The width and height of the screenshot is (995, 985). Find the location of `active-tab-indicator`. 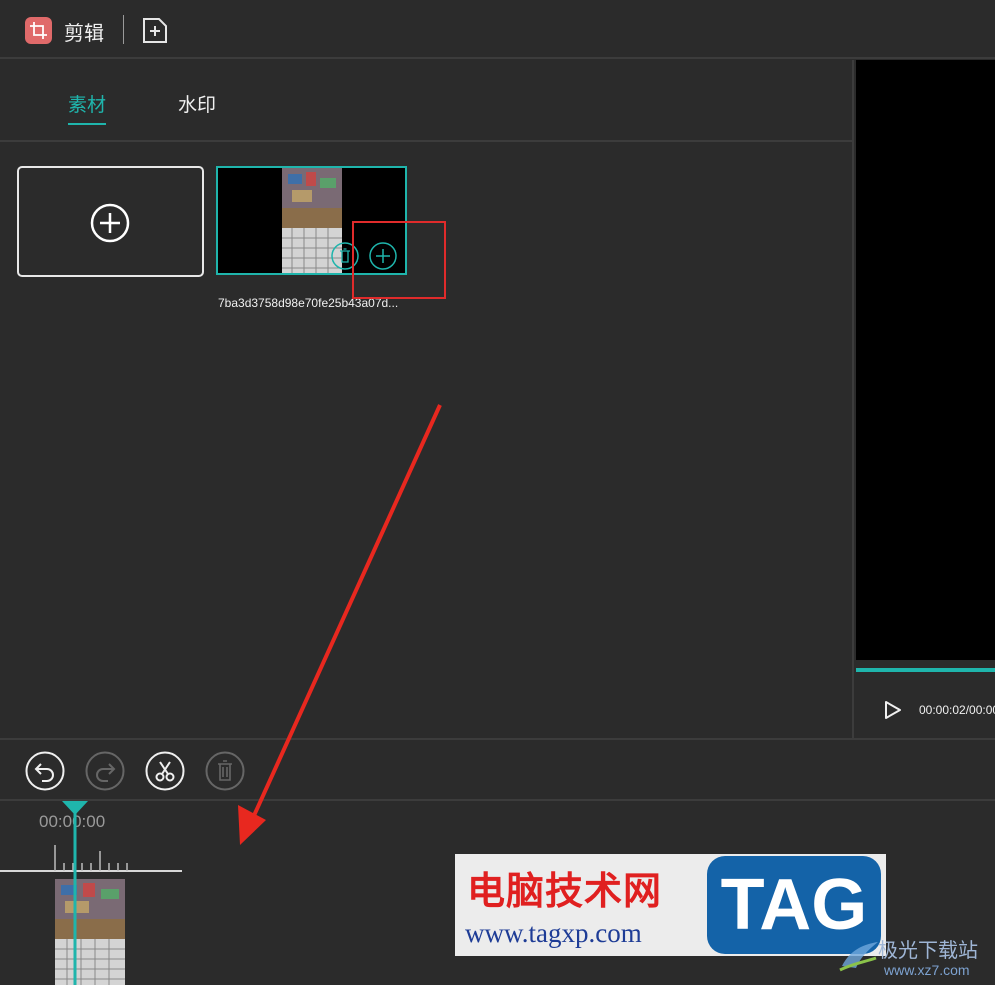

active-tab-indicator is located at coordinates (87, 124).